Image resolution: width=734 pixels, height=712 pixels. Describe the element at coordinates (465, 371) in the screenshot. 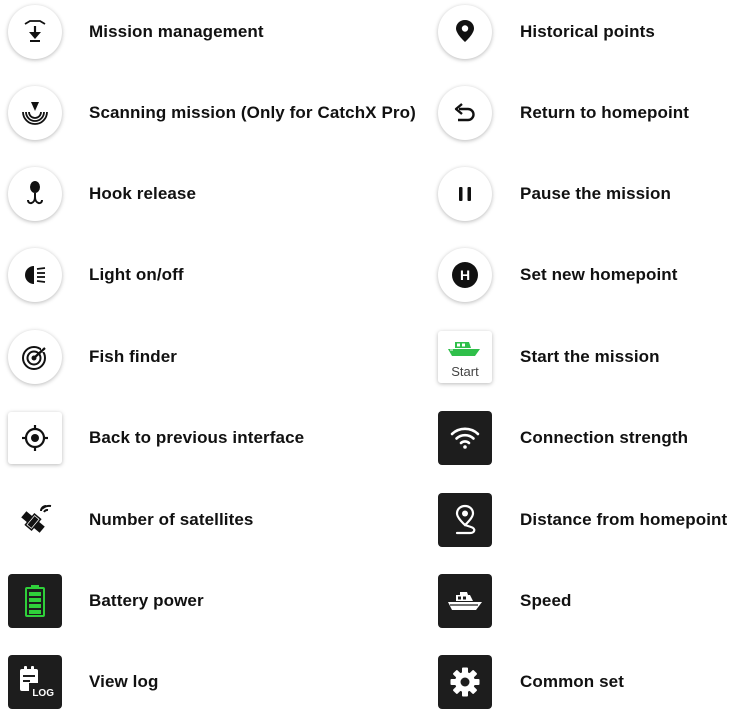

I see `start-icon-text: Start` at that location.